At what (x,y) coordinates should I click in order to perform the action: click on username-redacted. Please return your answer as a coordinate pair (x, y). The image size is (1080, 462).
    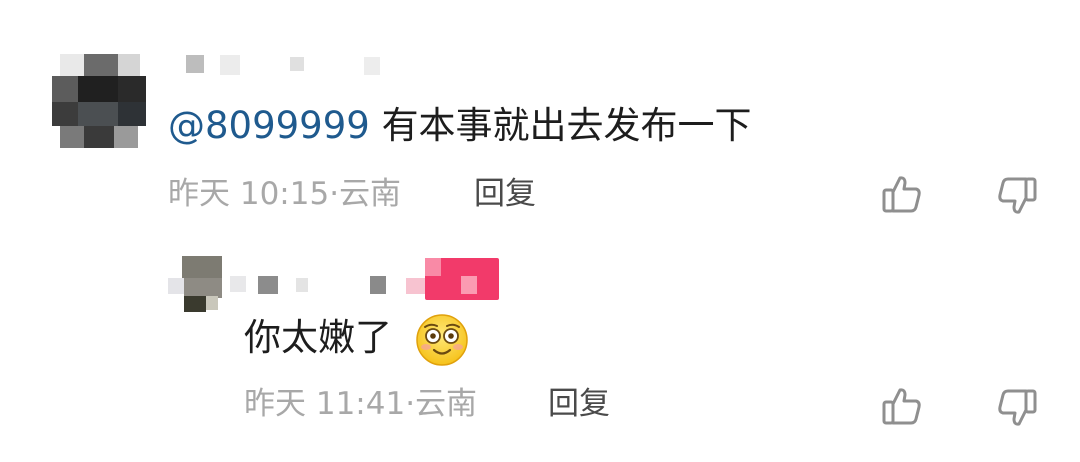
    Looking at the image, I should click on (286, 68).